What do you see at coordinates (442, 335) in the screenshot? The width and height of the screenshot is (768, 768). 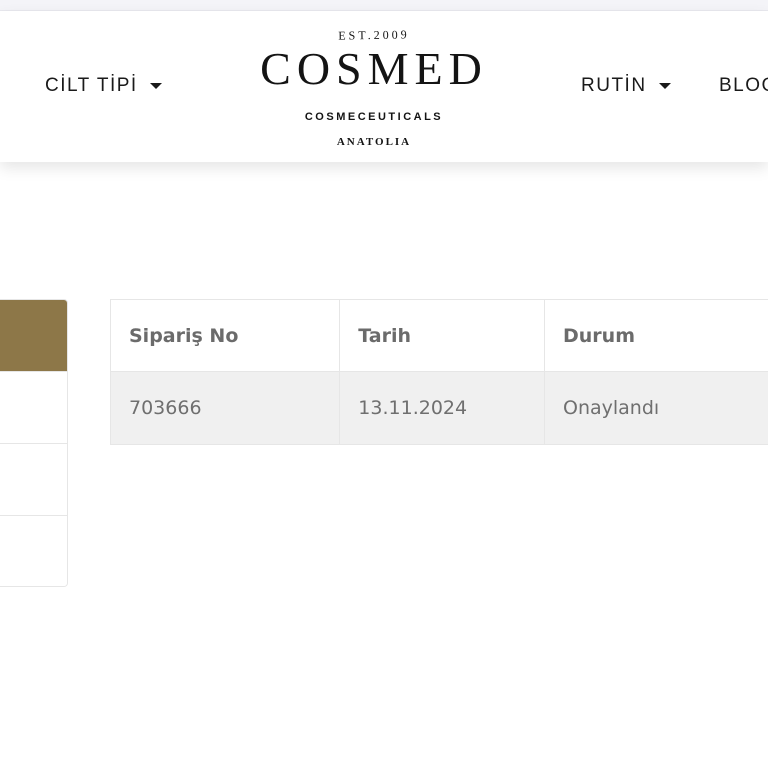 I see `column-header-date: Tarih` at bounding box center [442, 335].